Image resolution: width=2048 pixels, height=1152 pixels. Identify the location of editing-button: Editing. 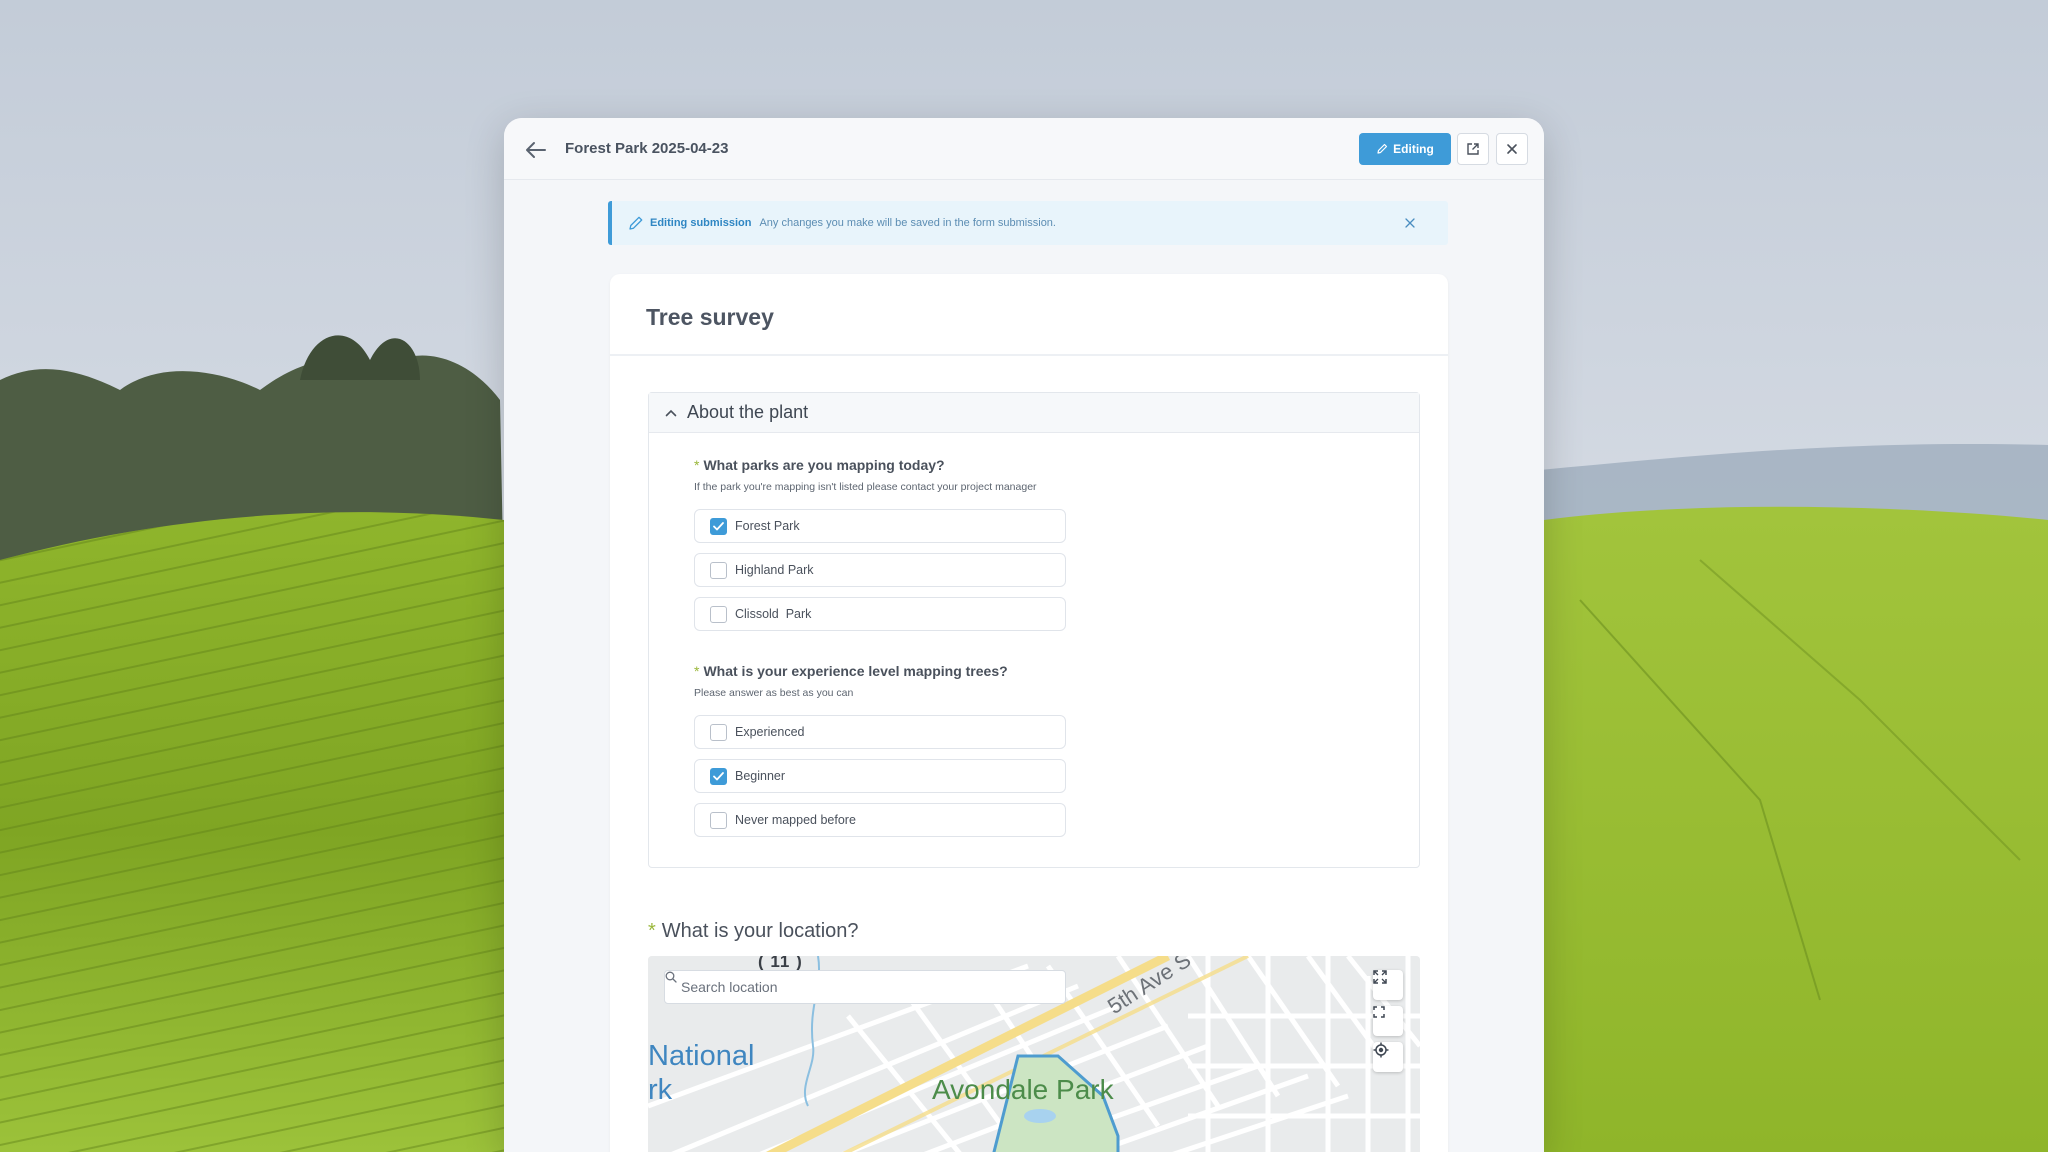
(1405, 149).